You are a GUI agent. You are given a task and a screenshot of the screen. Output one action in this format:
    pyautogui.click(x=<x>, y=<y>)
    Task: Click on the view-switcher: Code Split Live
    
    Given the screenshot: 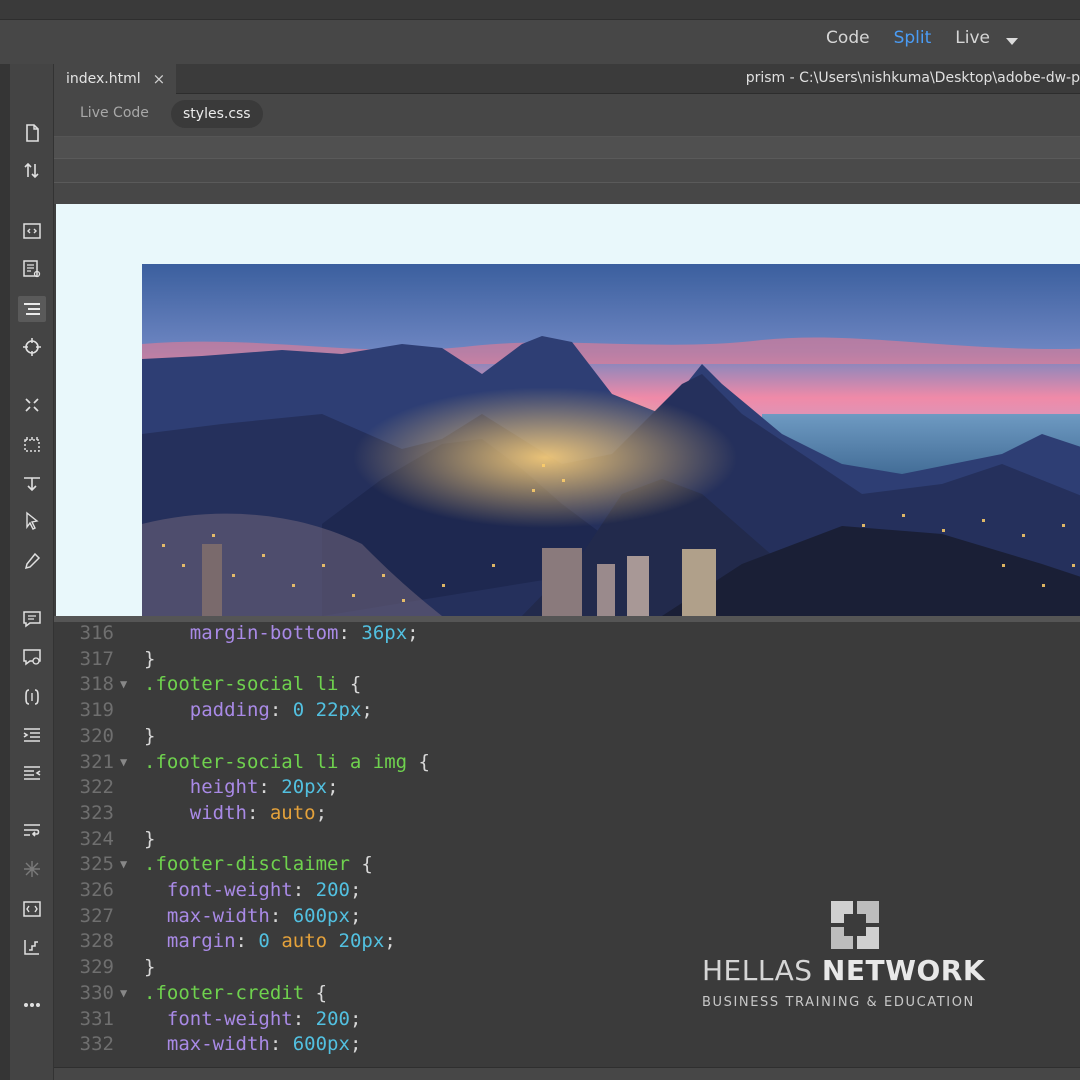 What is the action you would take?
    pyautogui.click(x=908, y=38)
    